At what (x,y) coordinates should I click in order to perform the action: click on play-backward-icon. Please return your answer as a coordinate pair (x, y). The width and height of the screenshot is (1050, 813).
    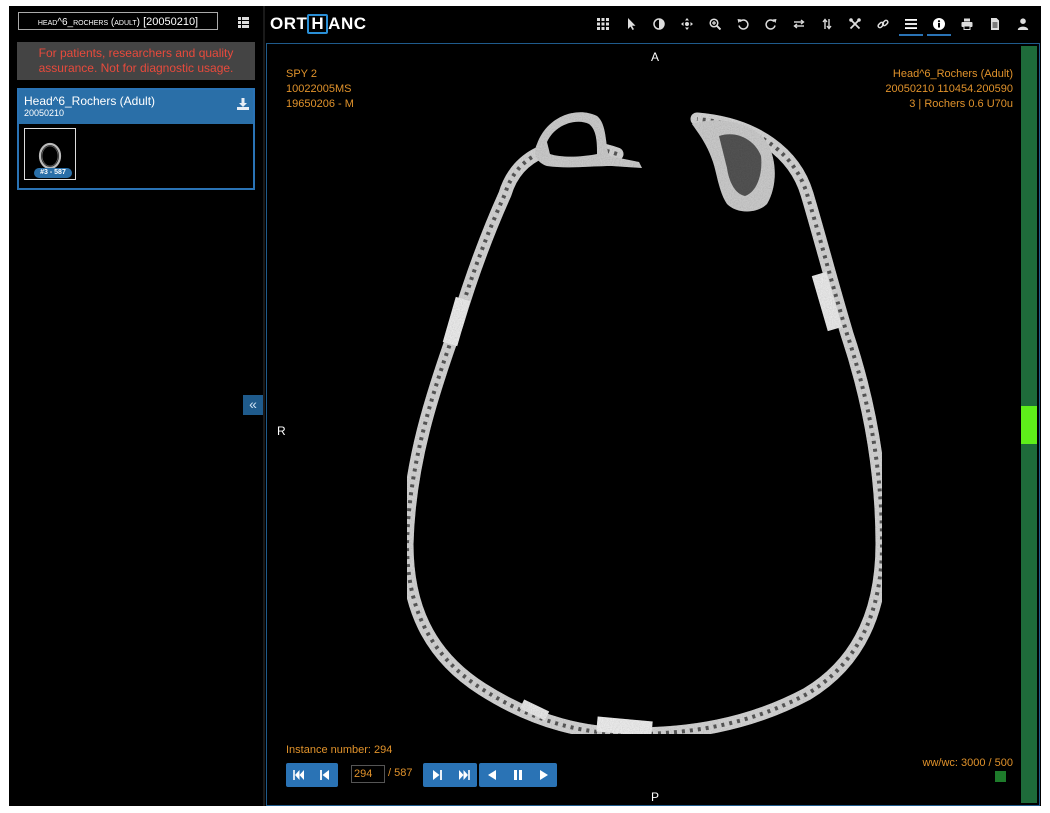
    Looking at the image, I should click on (492, 775).